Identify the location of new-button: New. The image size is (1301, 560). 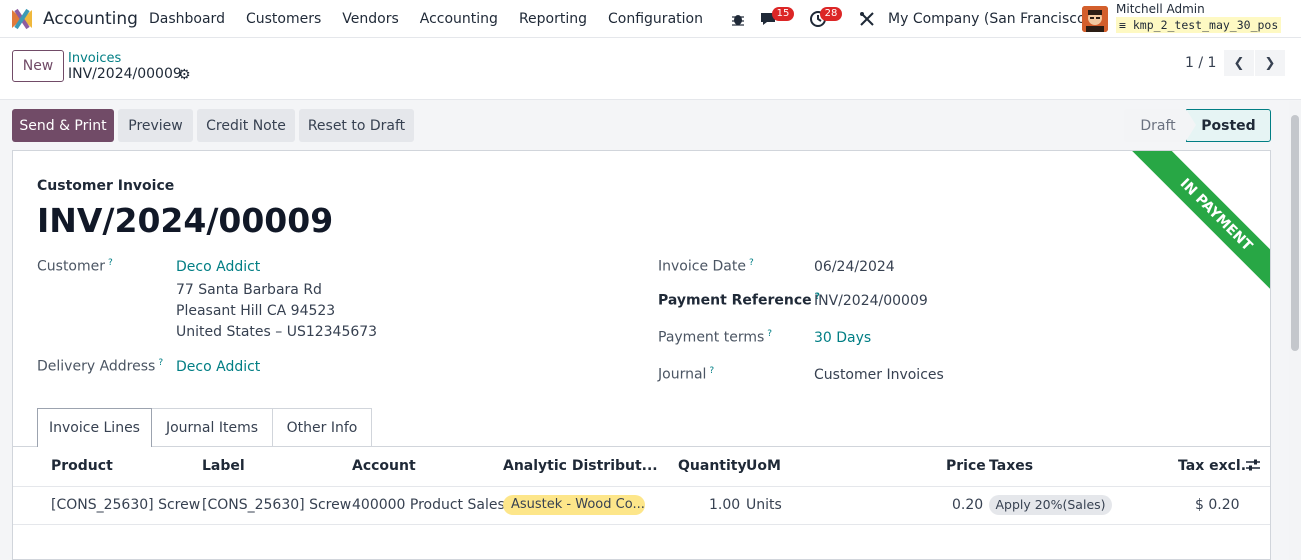
(38, 66).